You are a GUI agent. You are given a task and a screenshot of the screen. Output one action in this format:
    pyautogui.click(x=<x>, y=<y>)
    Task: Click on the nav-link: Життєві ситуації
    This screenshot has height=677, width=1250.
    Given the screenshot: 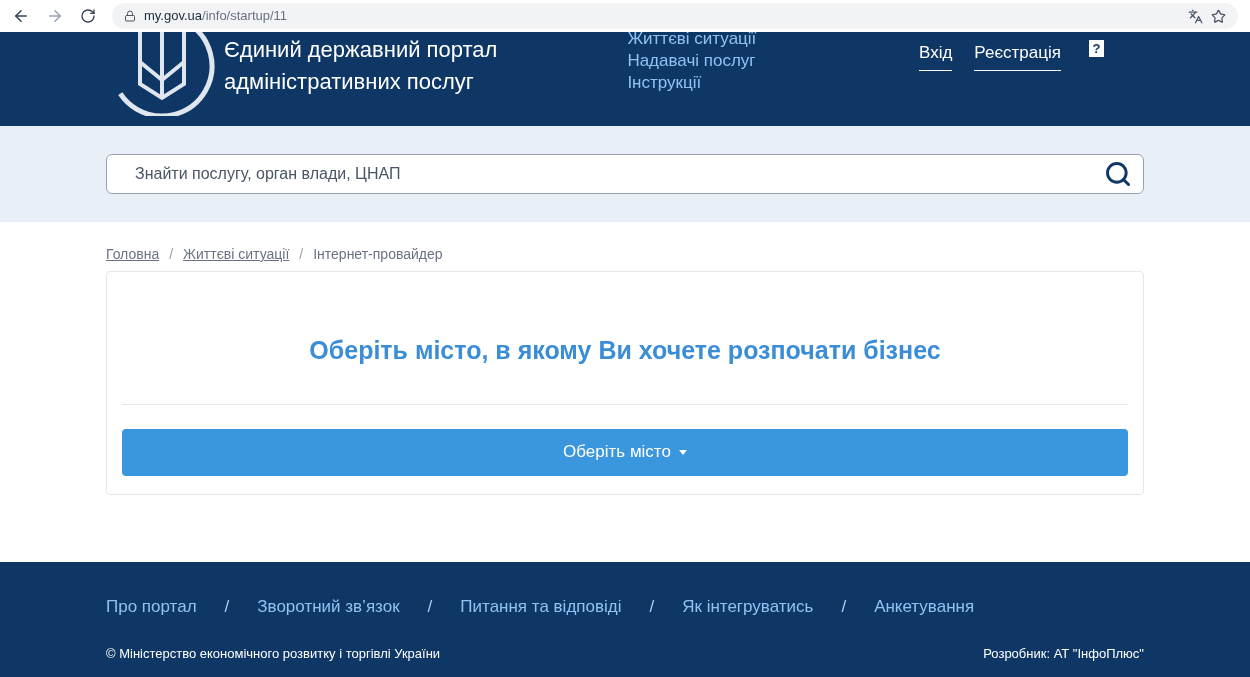 What is the action you would take?
    pyautogui.click(x=692, y=41)
    